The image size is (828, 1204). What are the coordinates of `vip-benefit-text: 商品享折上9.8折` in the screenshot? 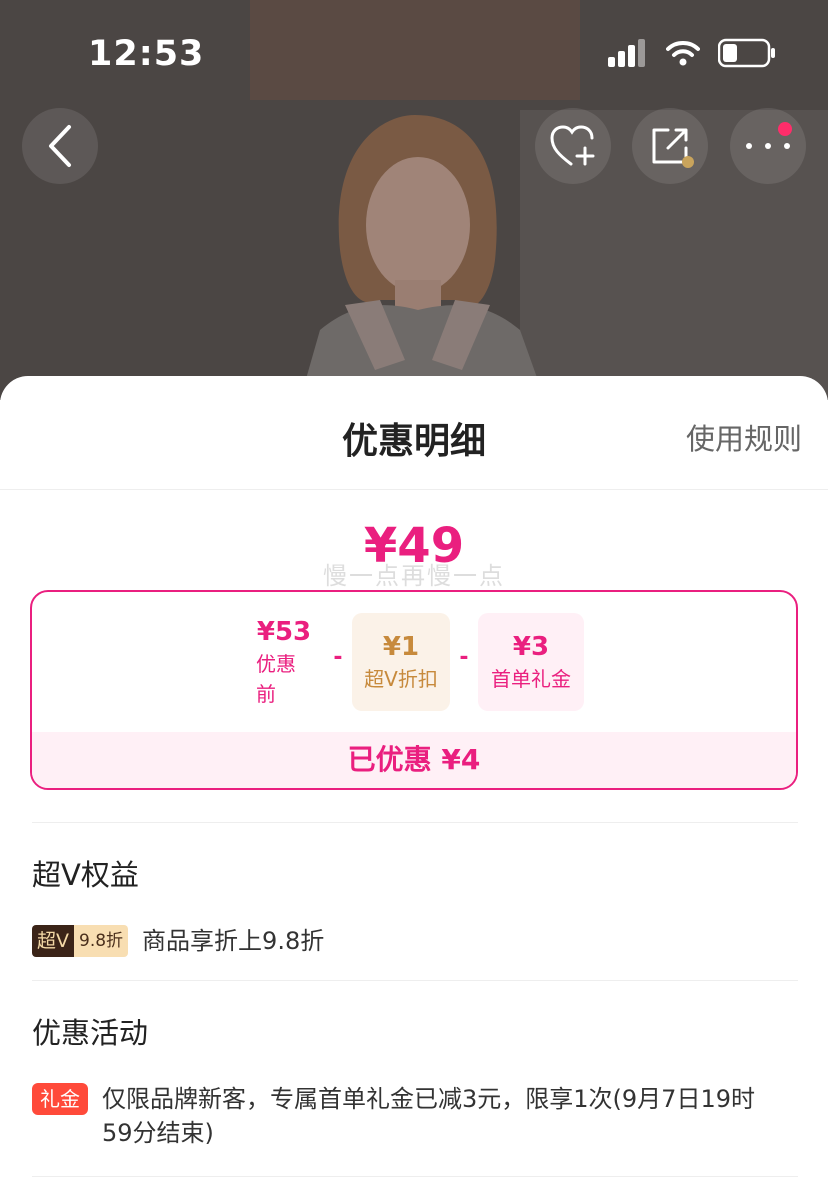 It's located at (233, 941).